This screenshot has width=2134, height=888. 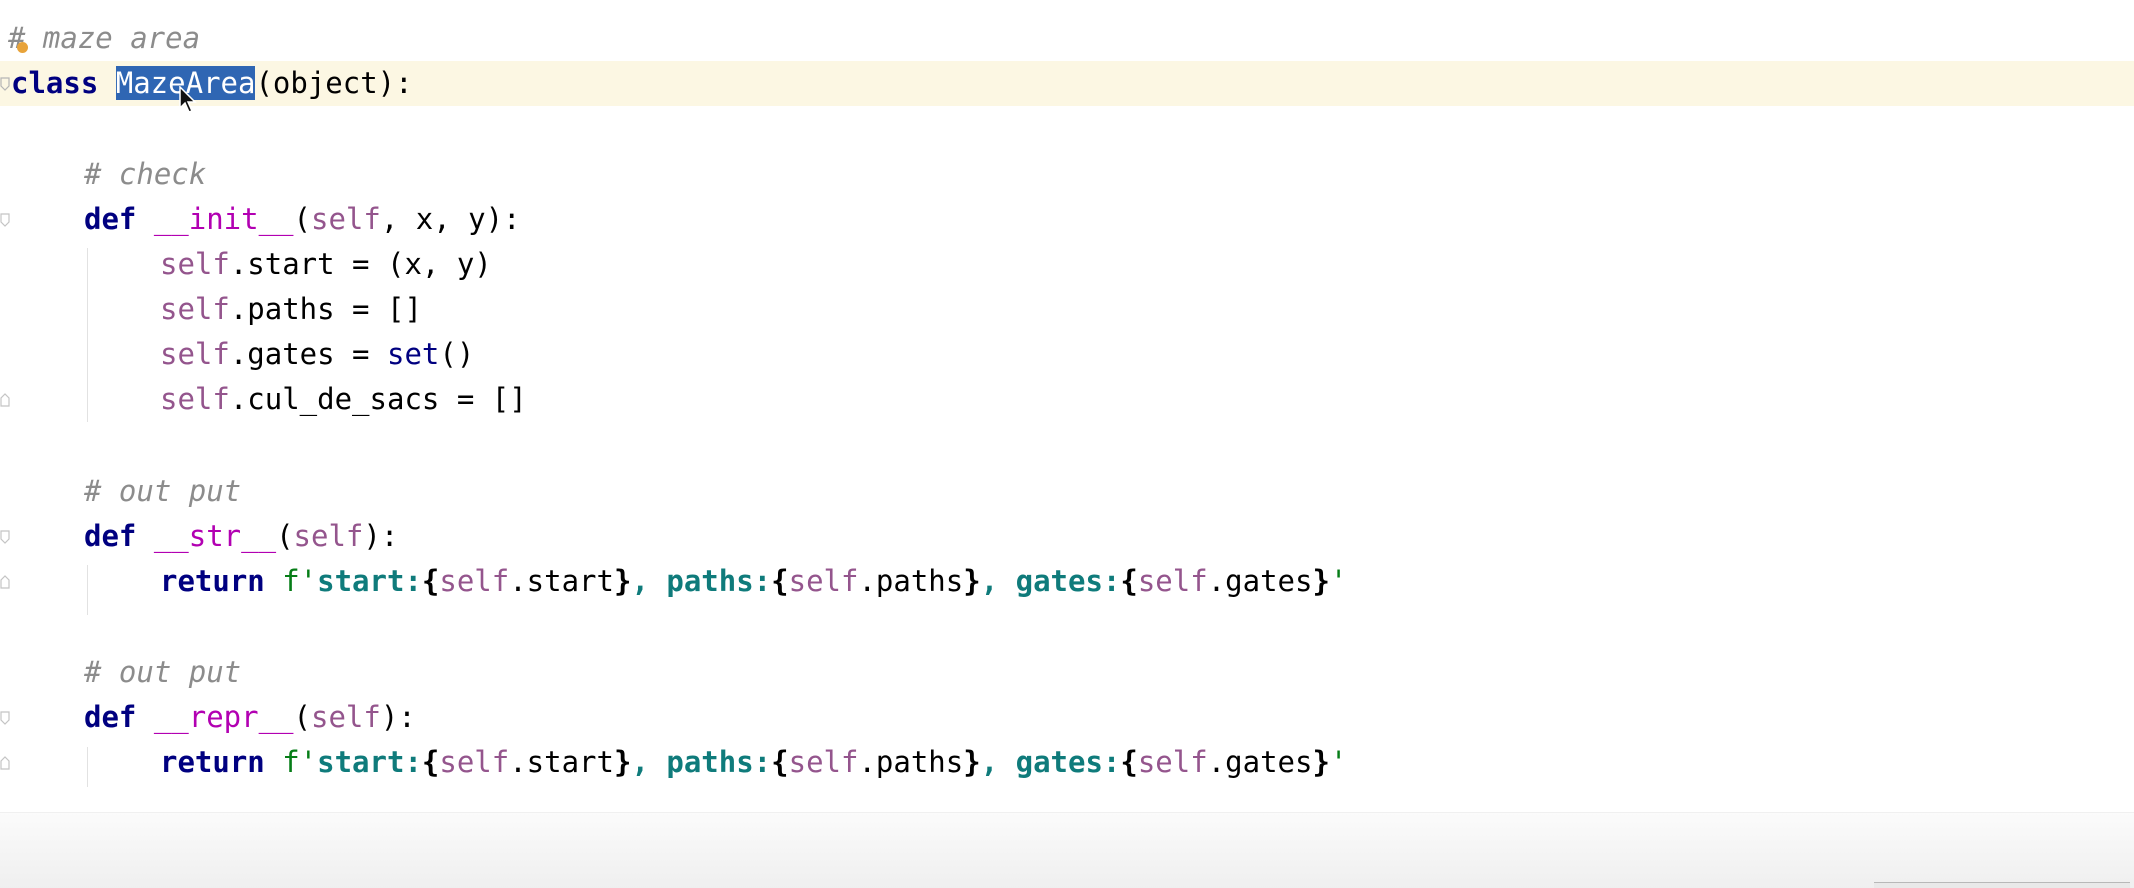 I want to click on code-line: def __repr__(self):, so click(x=1067, y=717).